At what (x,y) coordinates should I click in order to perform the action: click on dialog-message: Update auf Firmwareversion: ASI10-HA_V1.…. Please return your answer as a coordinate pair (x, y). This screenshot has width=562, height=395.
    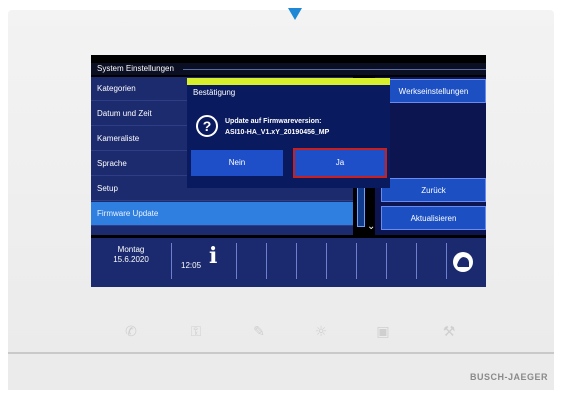
    Looking at the image, I should click on (277, 127).